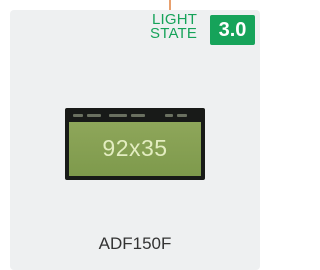  What do you see at coordinates (135, 116) in the screenshot?
I see `lcd-header` at bounding box center [135, 116].